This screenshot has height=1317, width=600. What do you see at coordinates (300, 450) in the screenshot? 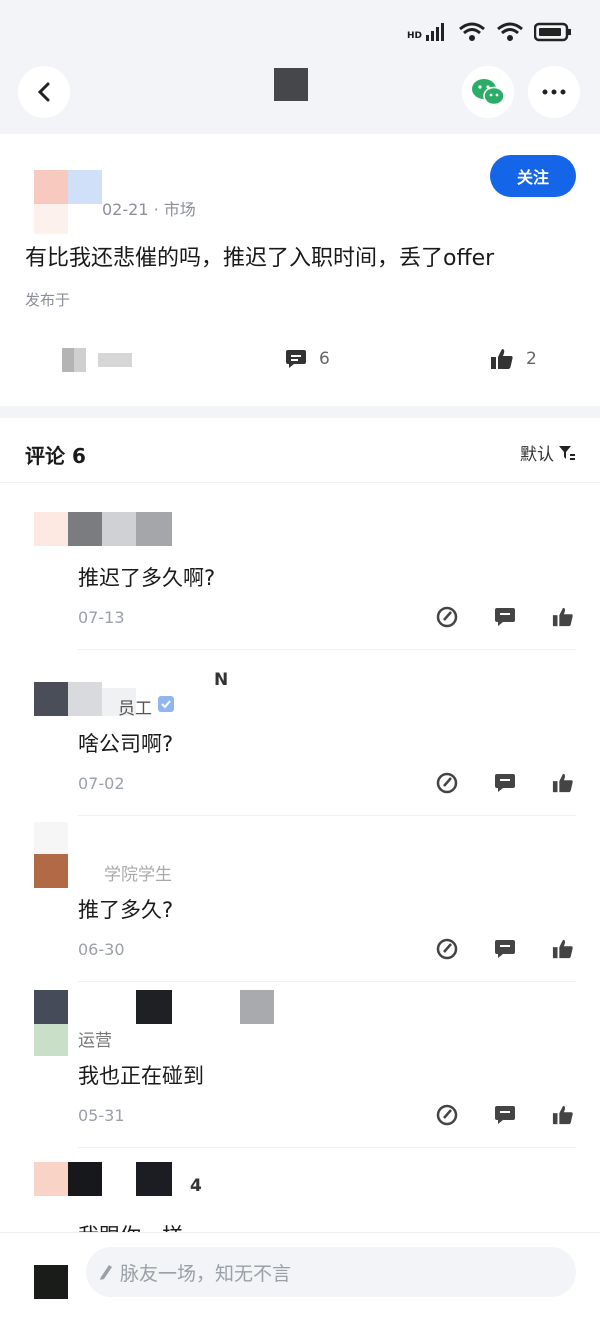
I see `comments-header: 评论 6 默认` at bounding box center [300, 450].